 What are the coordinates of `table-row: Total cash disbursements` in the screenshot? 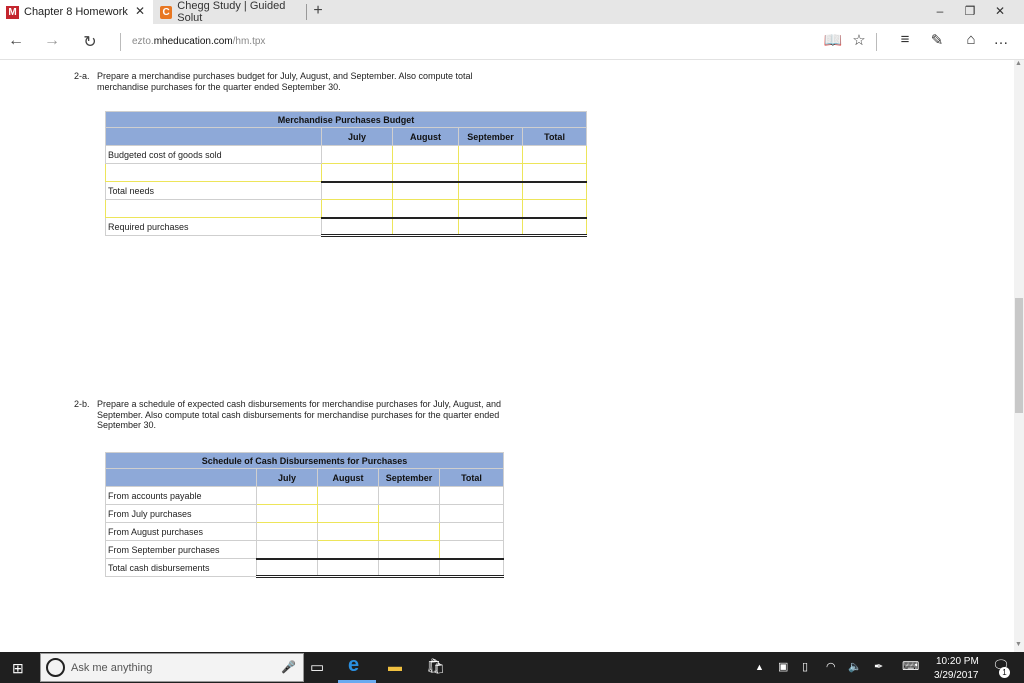 It's located at (305, 568).